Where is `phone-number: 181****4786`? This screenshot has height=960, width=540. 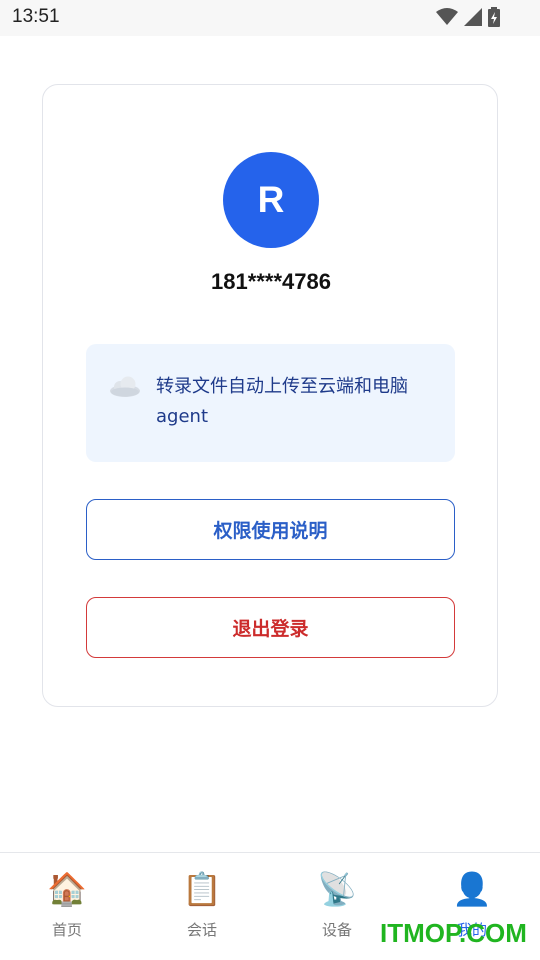
phone-number: 181****4786 is located at coordinates (271, 281).